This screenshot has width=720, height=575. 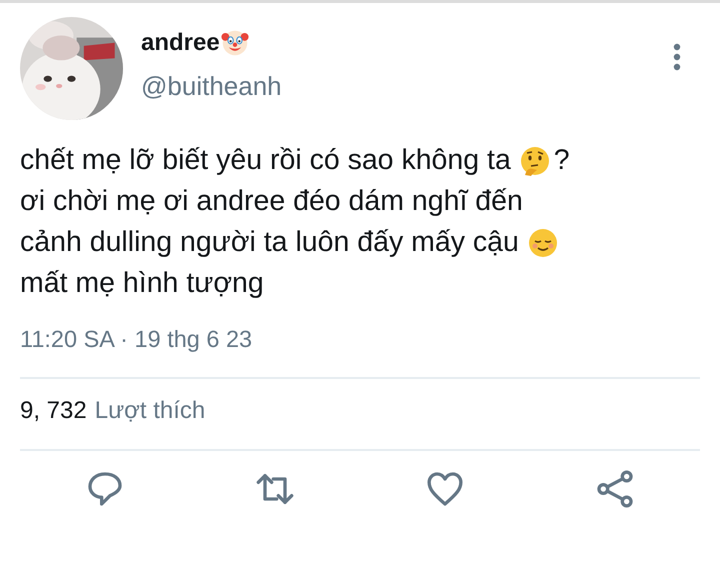 I want to click on tweet-text: ?, so click(x=562, y=160).